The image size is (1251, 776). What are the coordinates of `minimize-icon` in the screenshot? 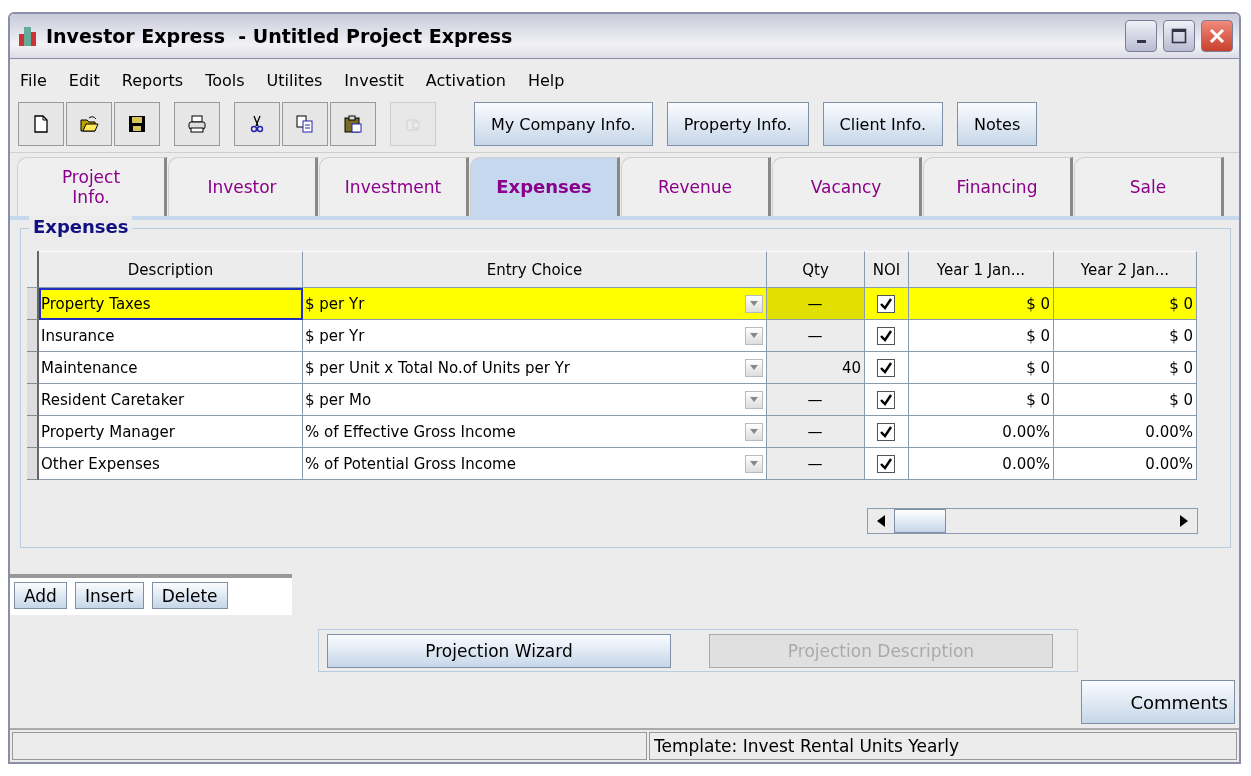 It's located at (1141, 41).